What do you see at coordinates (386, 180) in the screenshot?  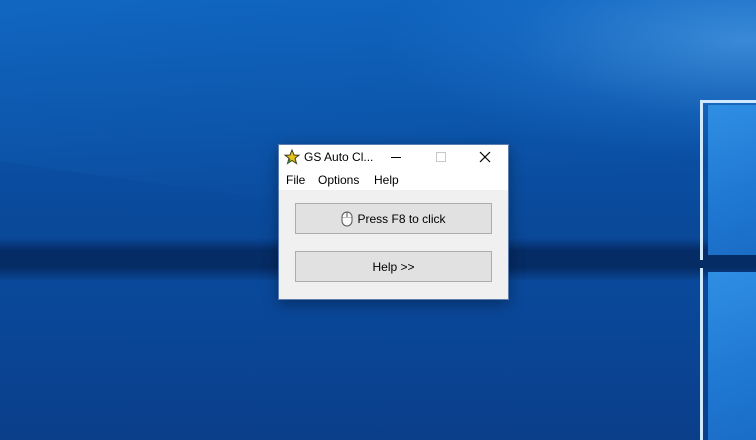 I see `menu-help: Help` at bounding box center [386, 180].